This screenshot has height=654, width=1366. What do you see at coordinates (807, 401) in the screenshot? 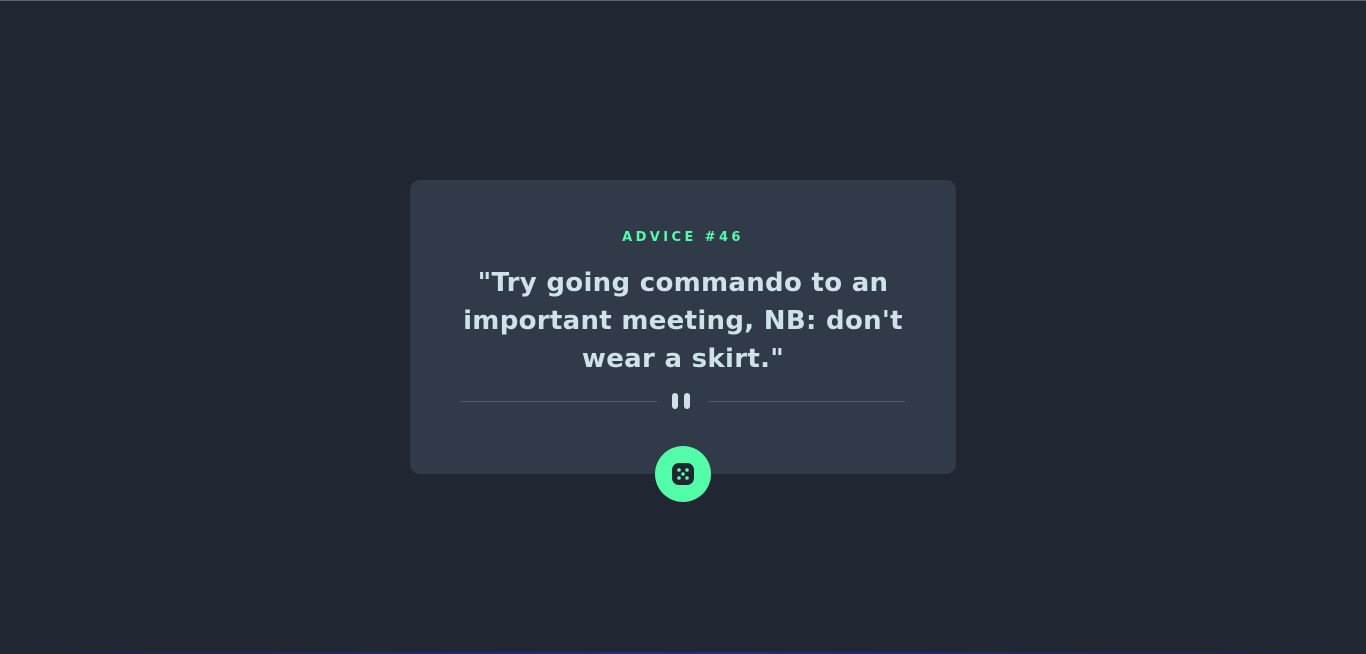
I see `divider-line-right` at bounding box center [807, 401].